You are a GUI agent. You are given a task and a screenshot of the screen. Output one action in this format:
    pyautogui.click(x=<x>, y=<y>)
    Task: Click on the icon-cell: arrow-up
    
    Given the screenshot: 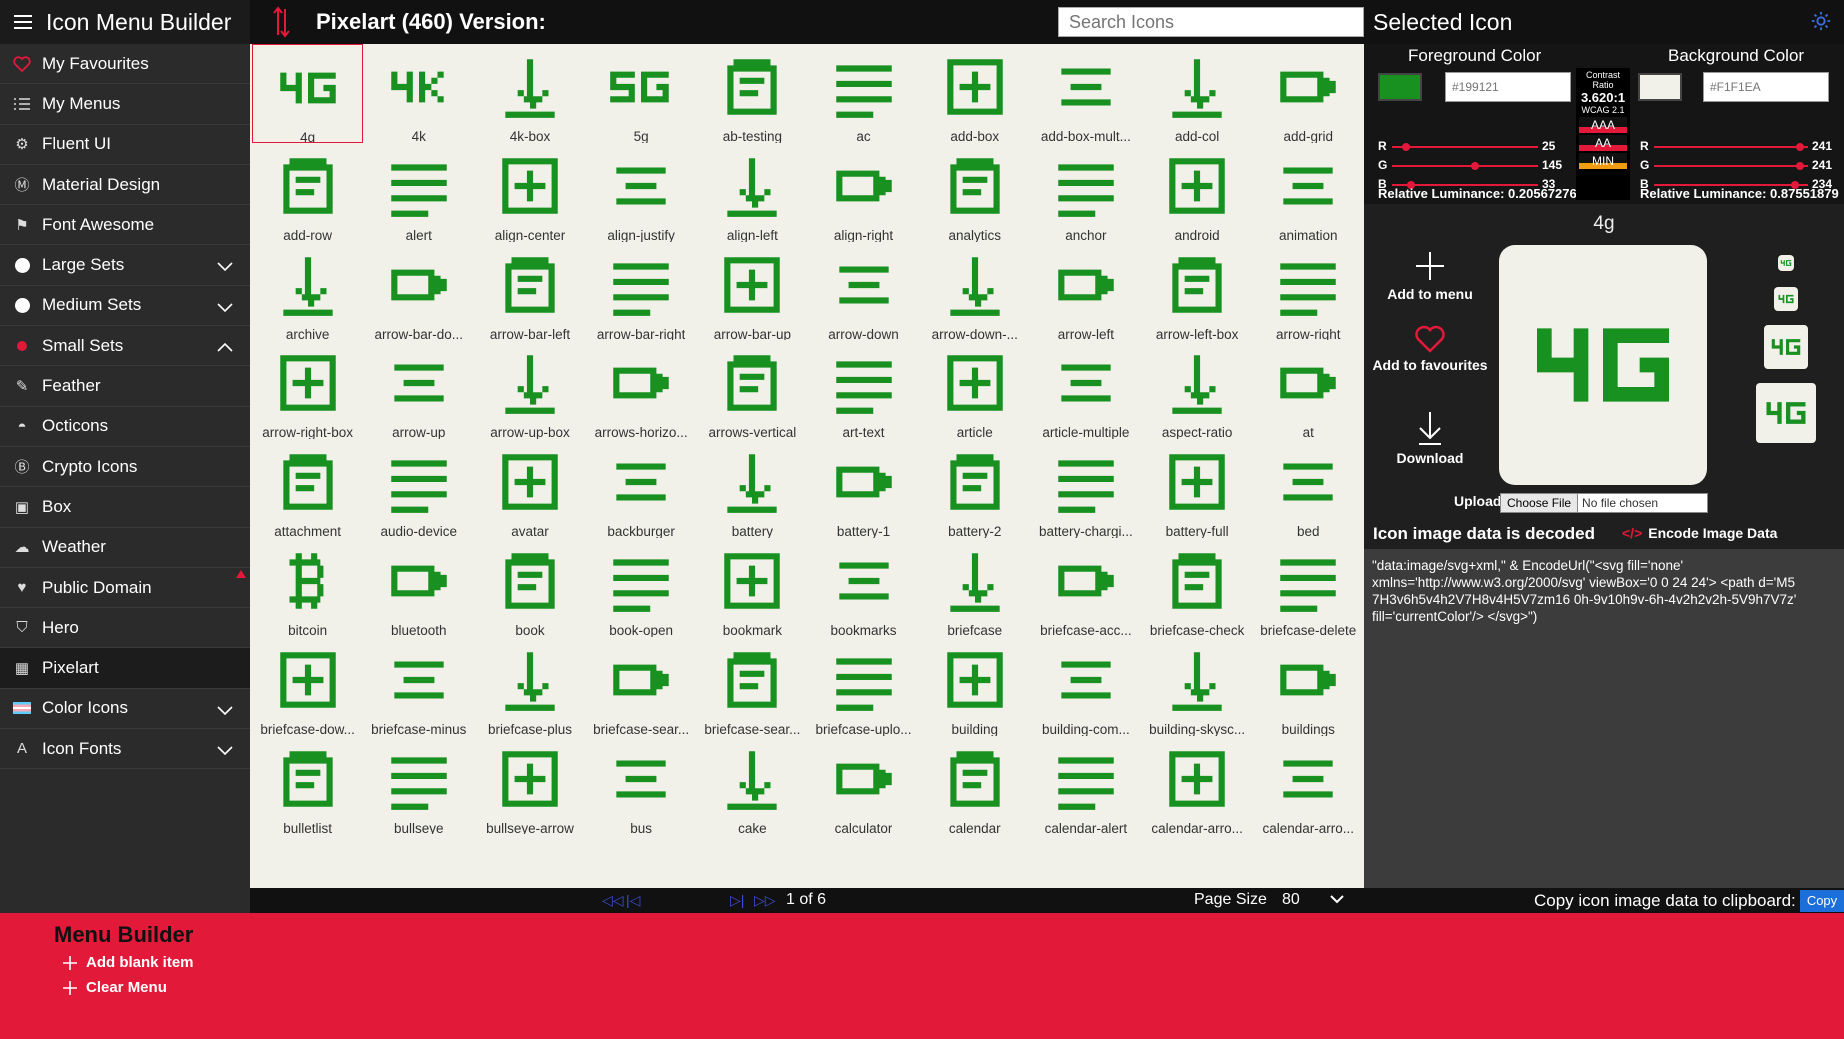 What is the action you would take?
    pyautogui.click(x=418, y=389)
    